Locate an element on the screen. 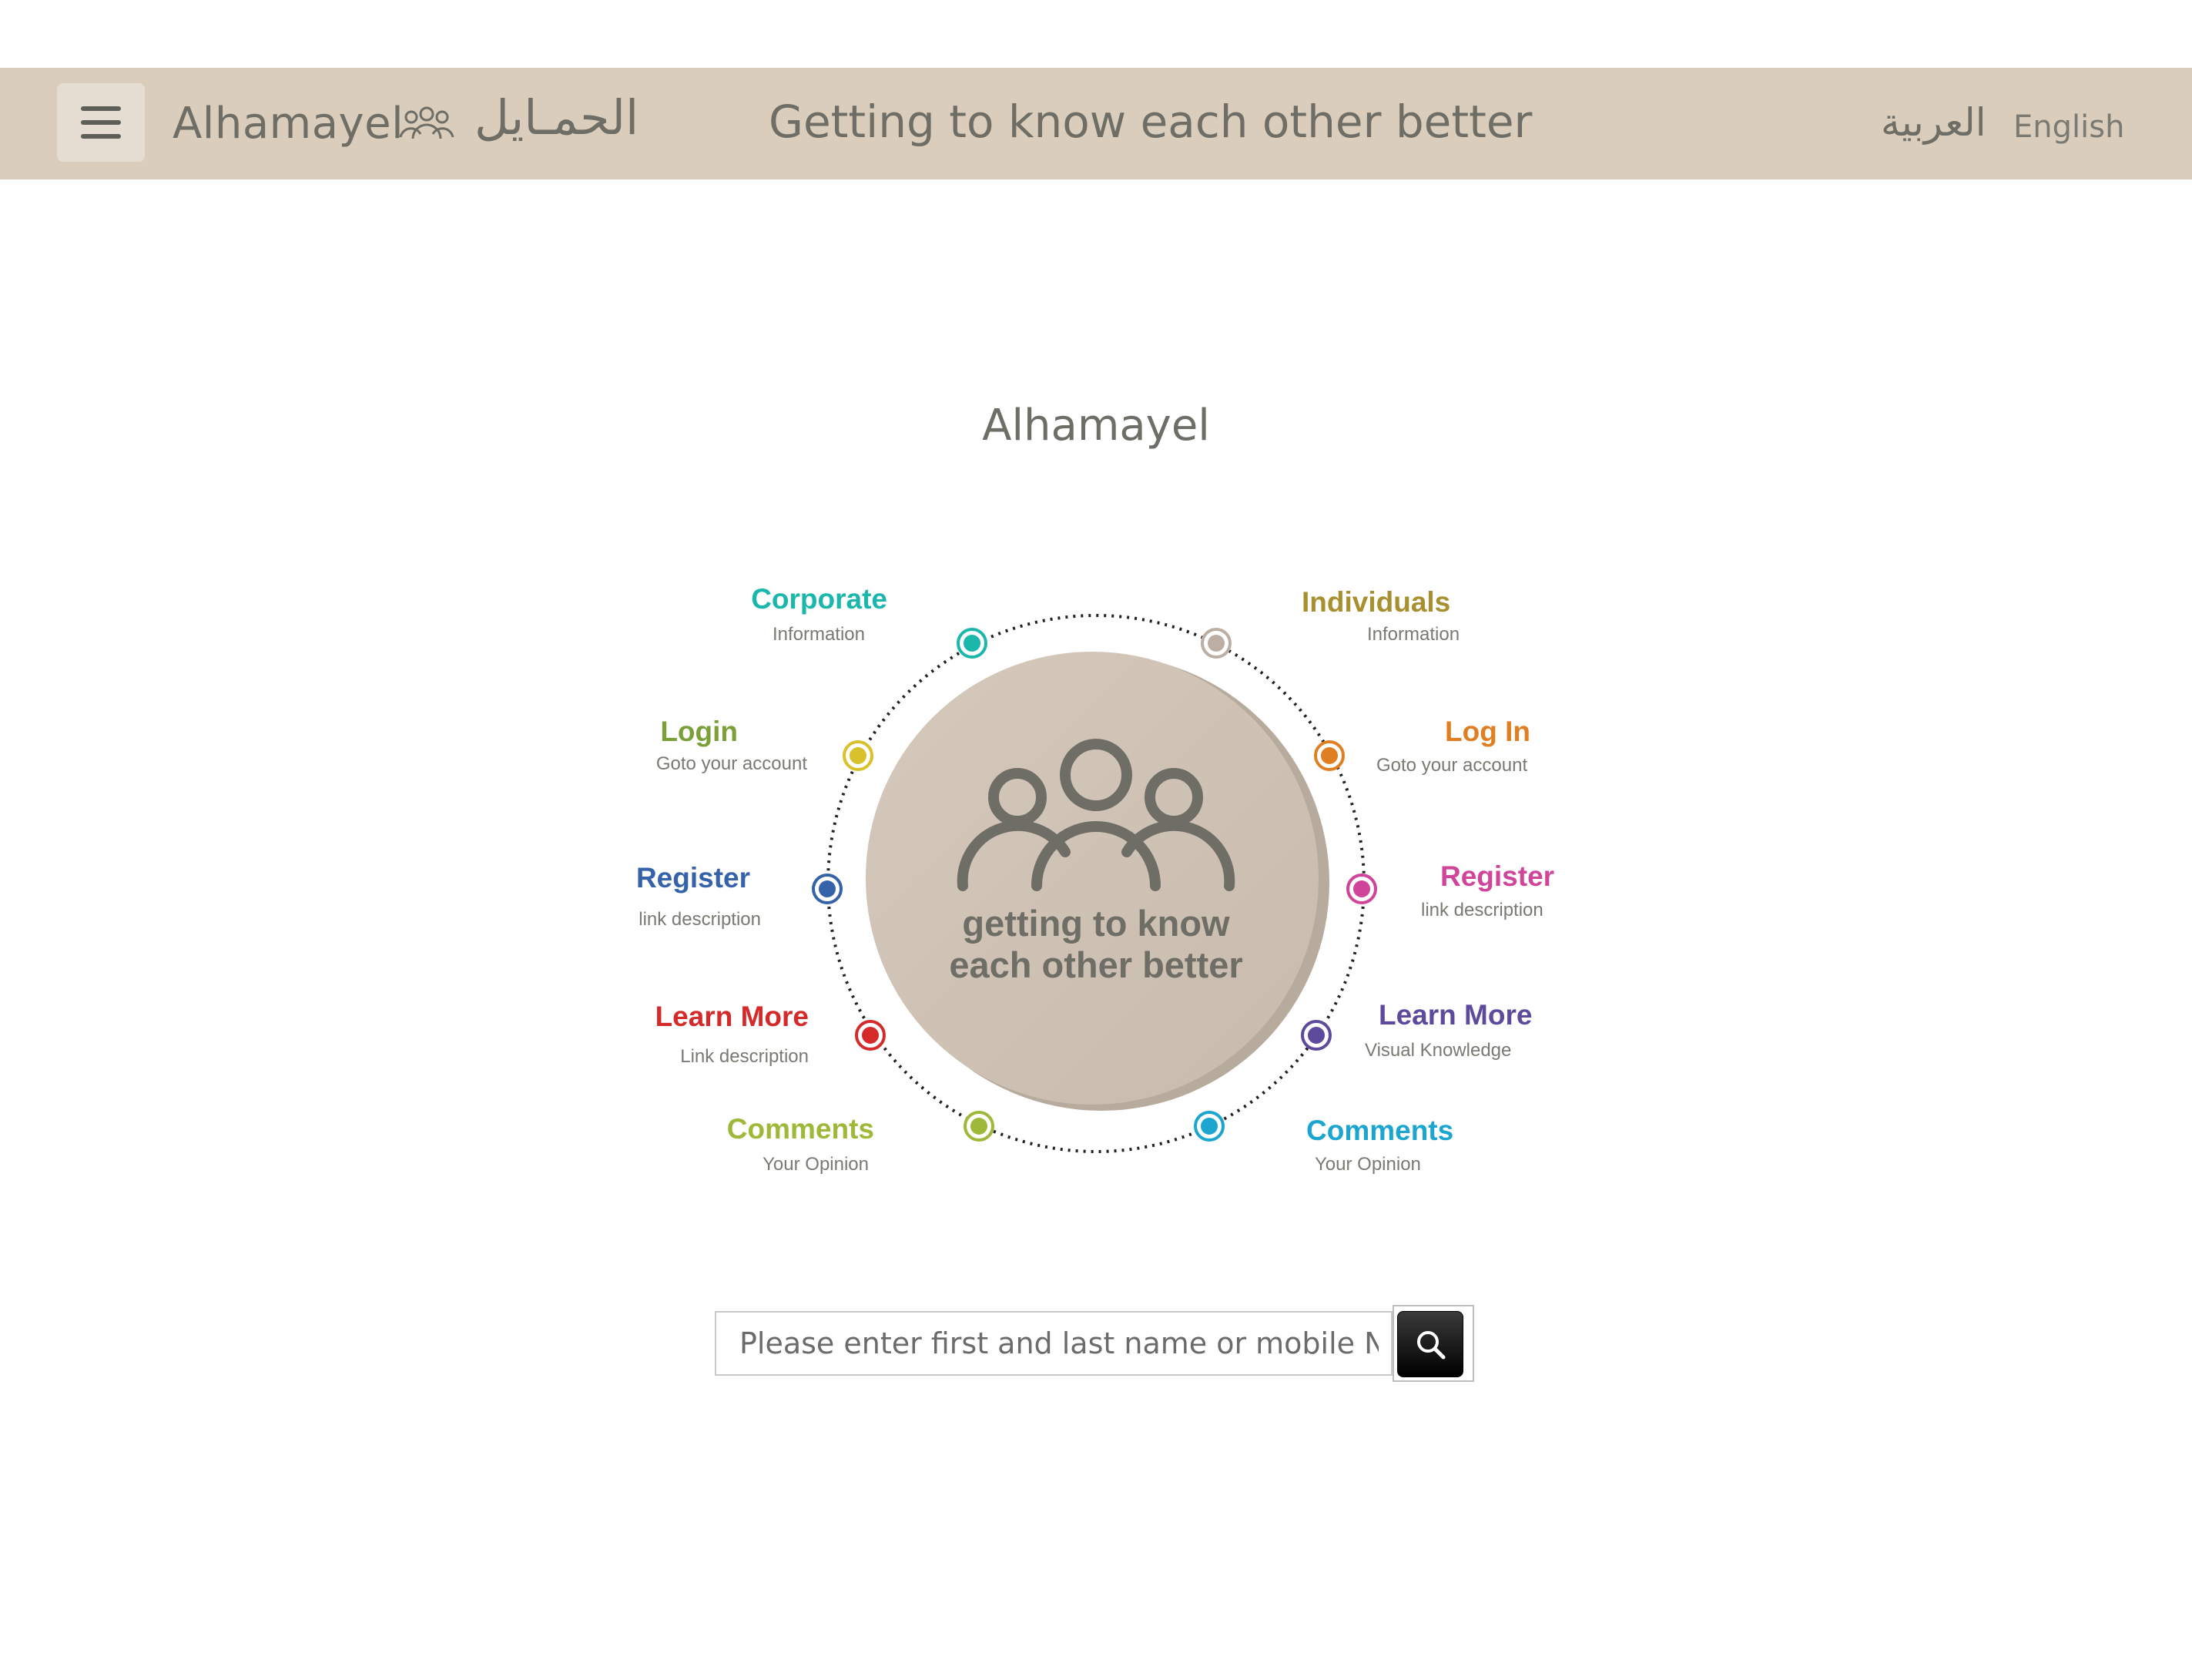 This screenshot has height=1680, width=2192. radial-item-corporate-desc: Information is located at coordinates (819, 635).